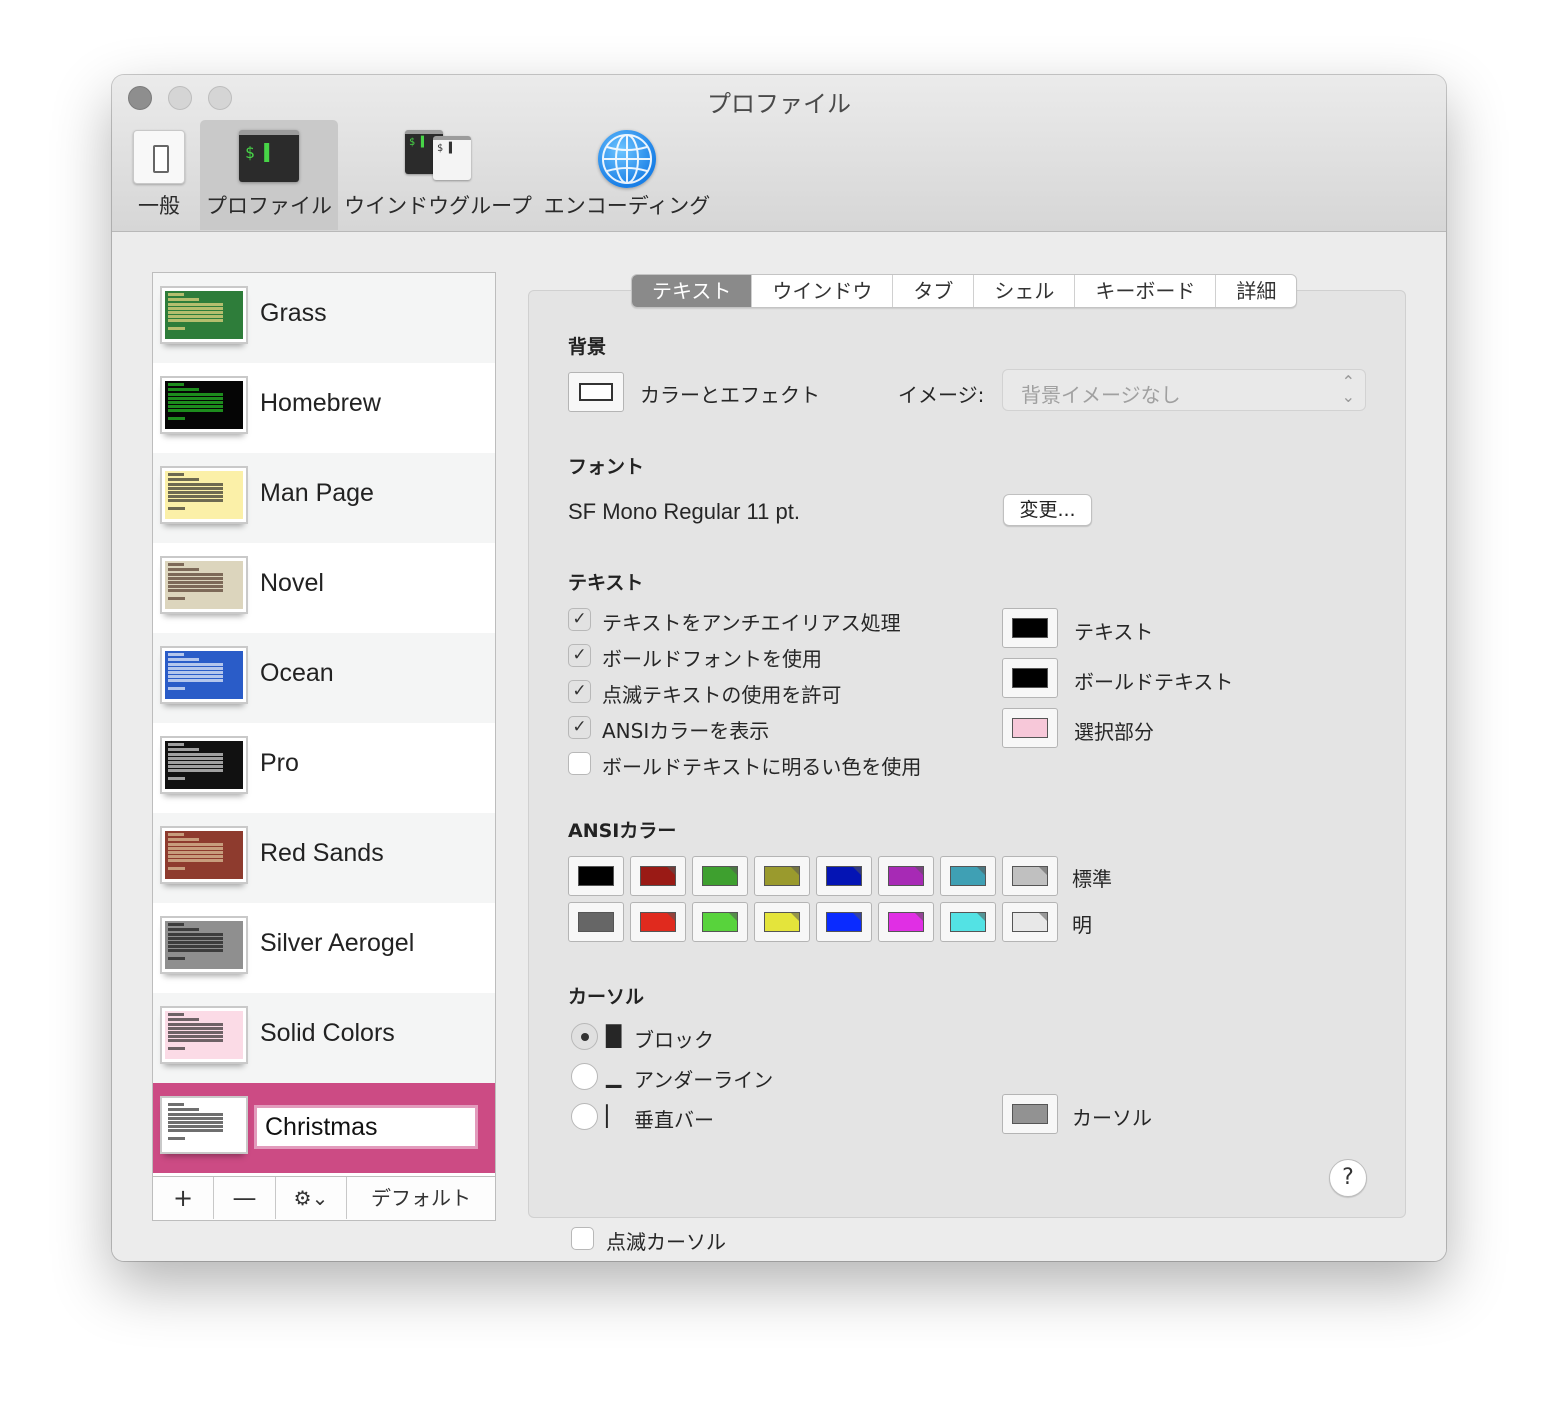 The image size is (1558, 1410). What do you see at coordinates (582, 1238) in the screenshot?
I see `blink-cursor-checkbox` at bounding box center [582, 1238].